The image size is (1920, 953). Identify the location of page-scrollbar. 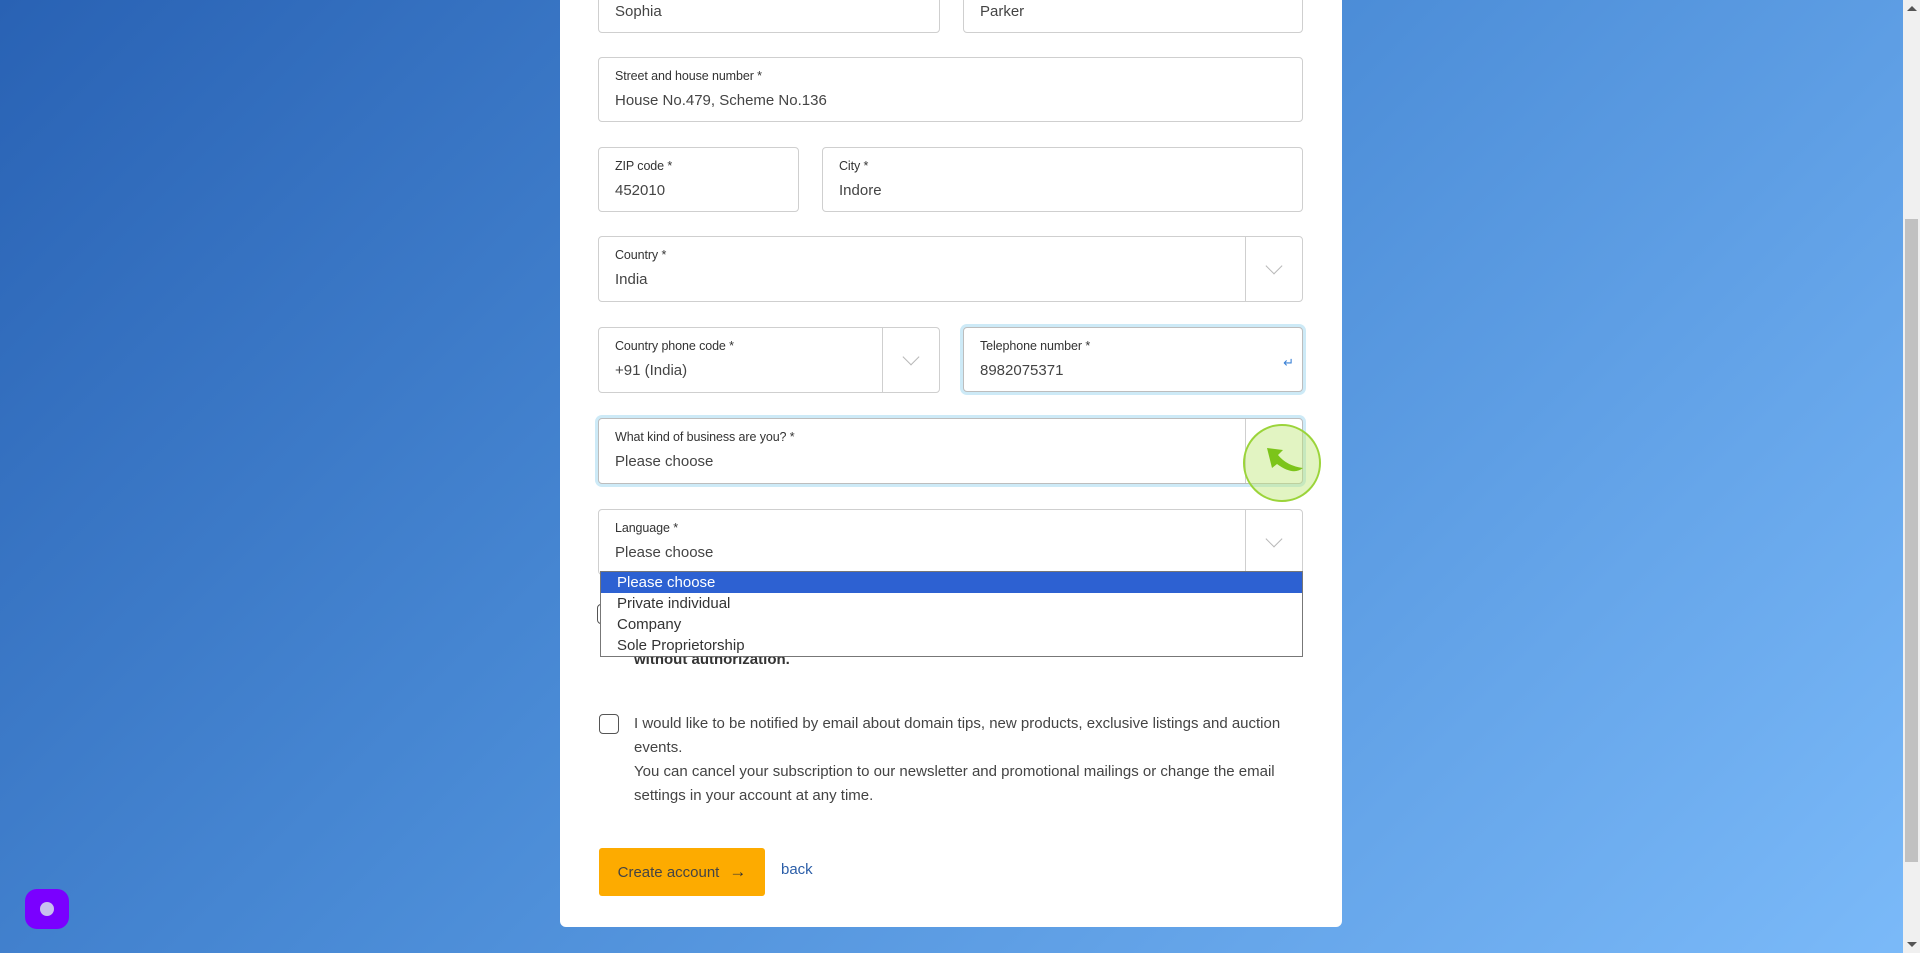
(1911, 476).